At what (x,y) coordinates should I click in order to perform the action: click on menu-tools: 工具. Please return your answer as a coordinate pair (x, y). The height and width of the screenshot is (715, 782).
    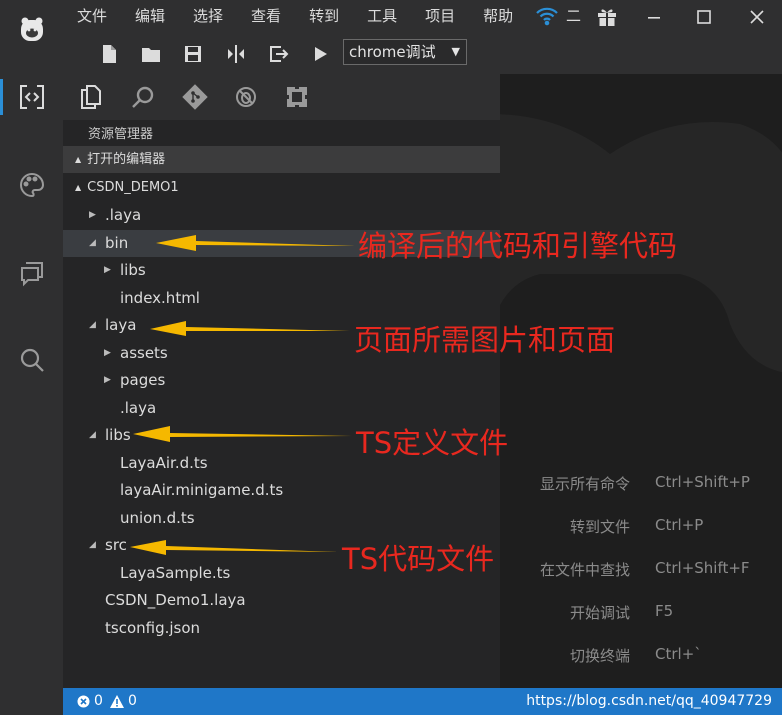
    Looking at the image, I should click on (382, 17).